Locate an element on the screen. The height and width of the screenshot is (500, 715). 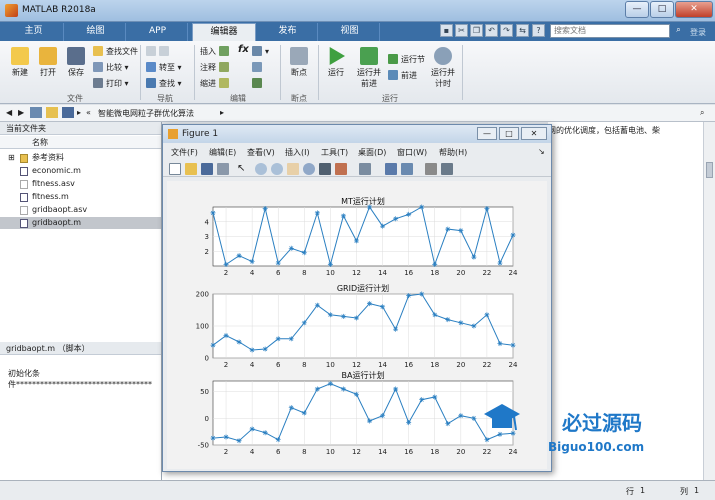
zoom-out-icon is located at coordinates (277, 169).